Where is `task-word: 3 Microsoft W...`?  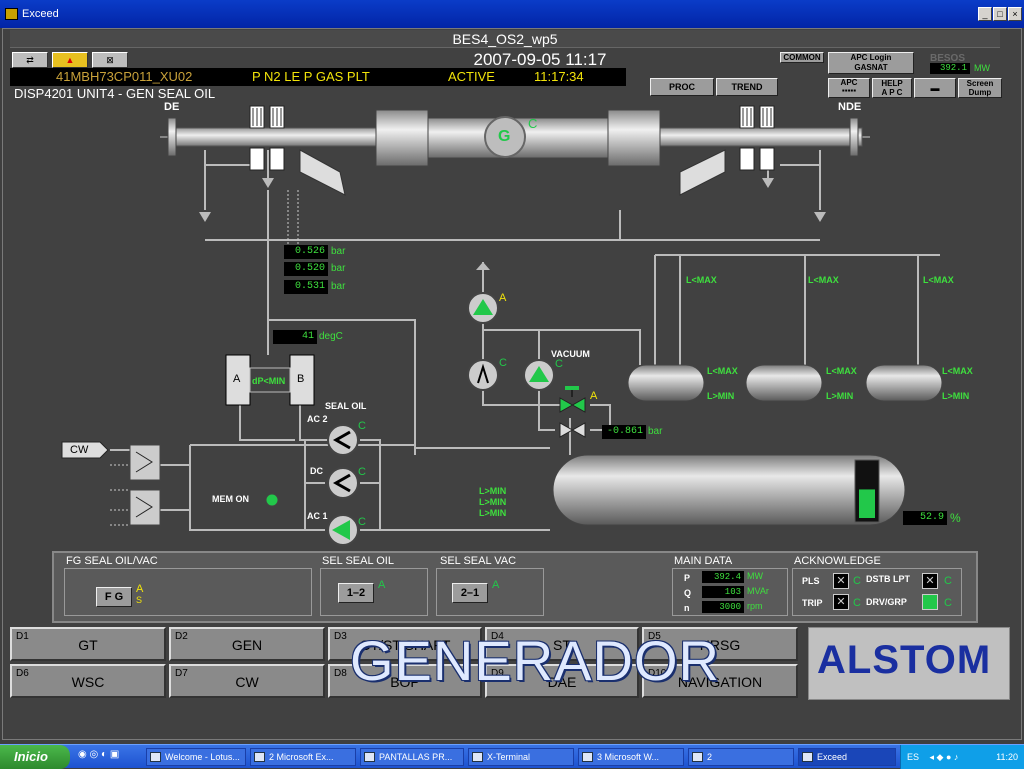
task-word: 3 Microsoft W... is located at coordinates (631, 757).